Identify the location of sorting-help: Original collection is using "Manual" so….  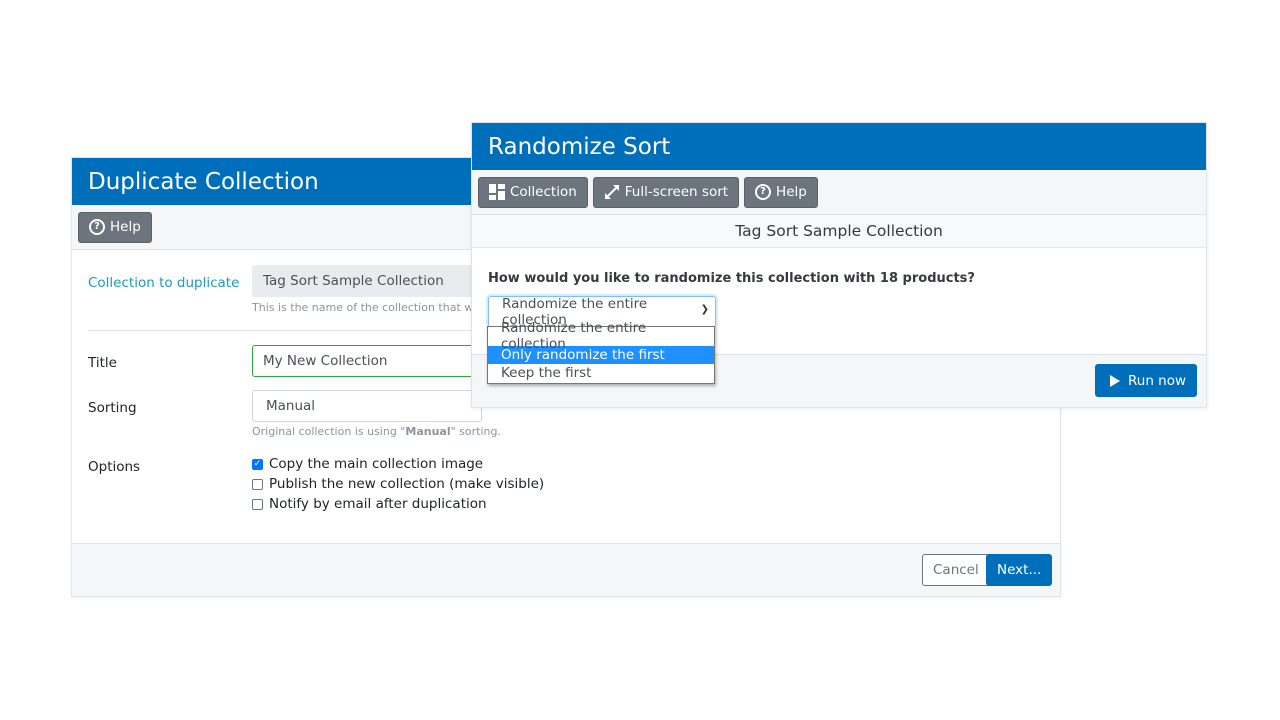
(376, 431).